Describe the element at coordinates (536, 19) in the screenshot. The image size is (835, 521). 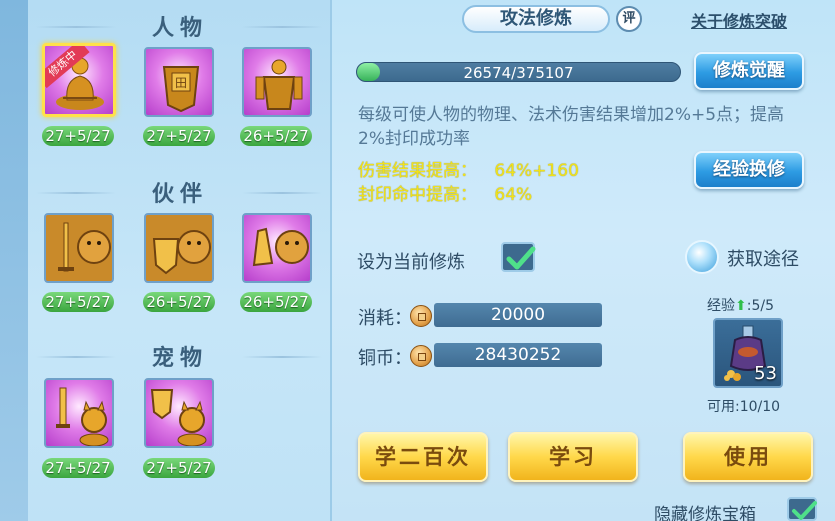
I see `tab-attack-cultivation: 攻法修炼` at that location.